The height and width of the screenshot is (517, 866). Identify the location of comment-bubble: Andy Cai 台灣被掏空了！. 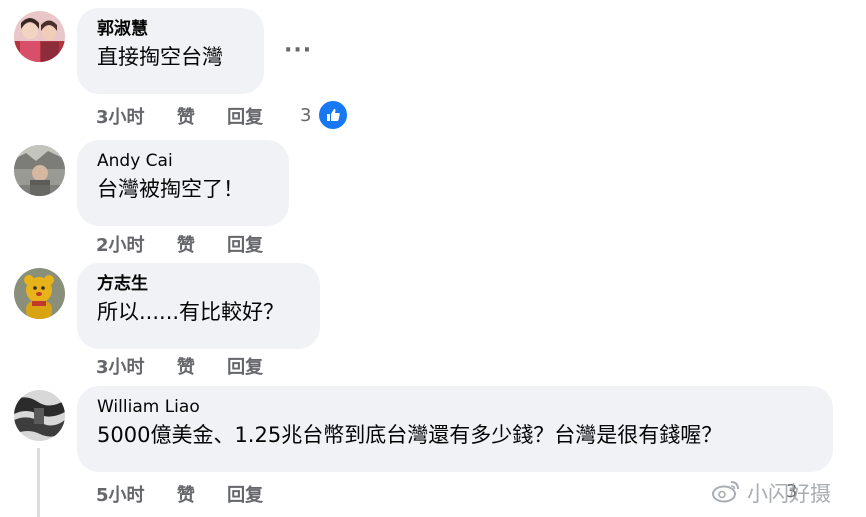
(183, 183).